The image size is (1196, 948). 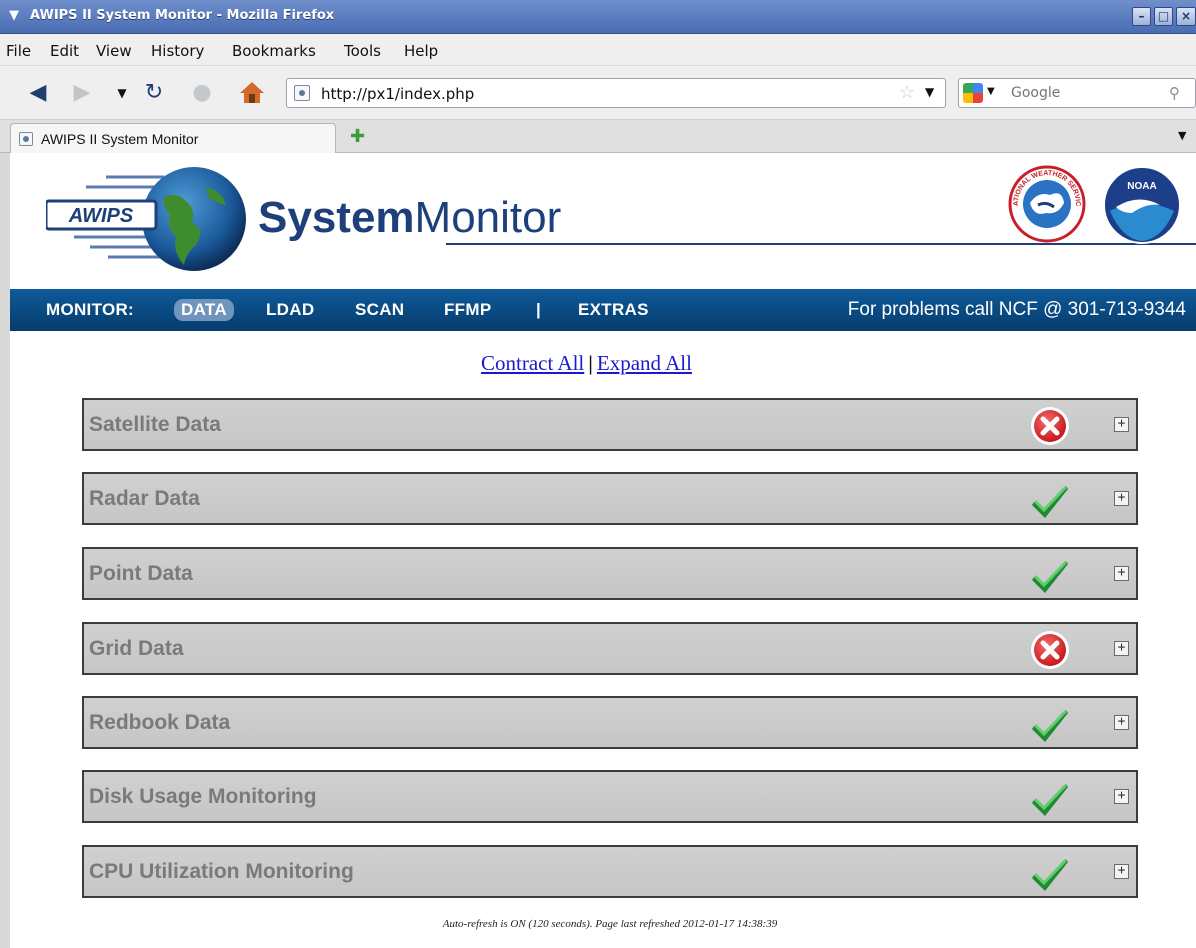 I want to click on menu-edit: Edit, so click(x=64, y=51).